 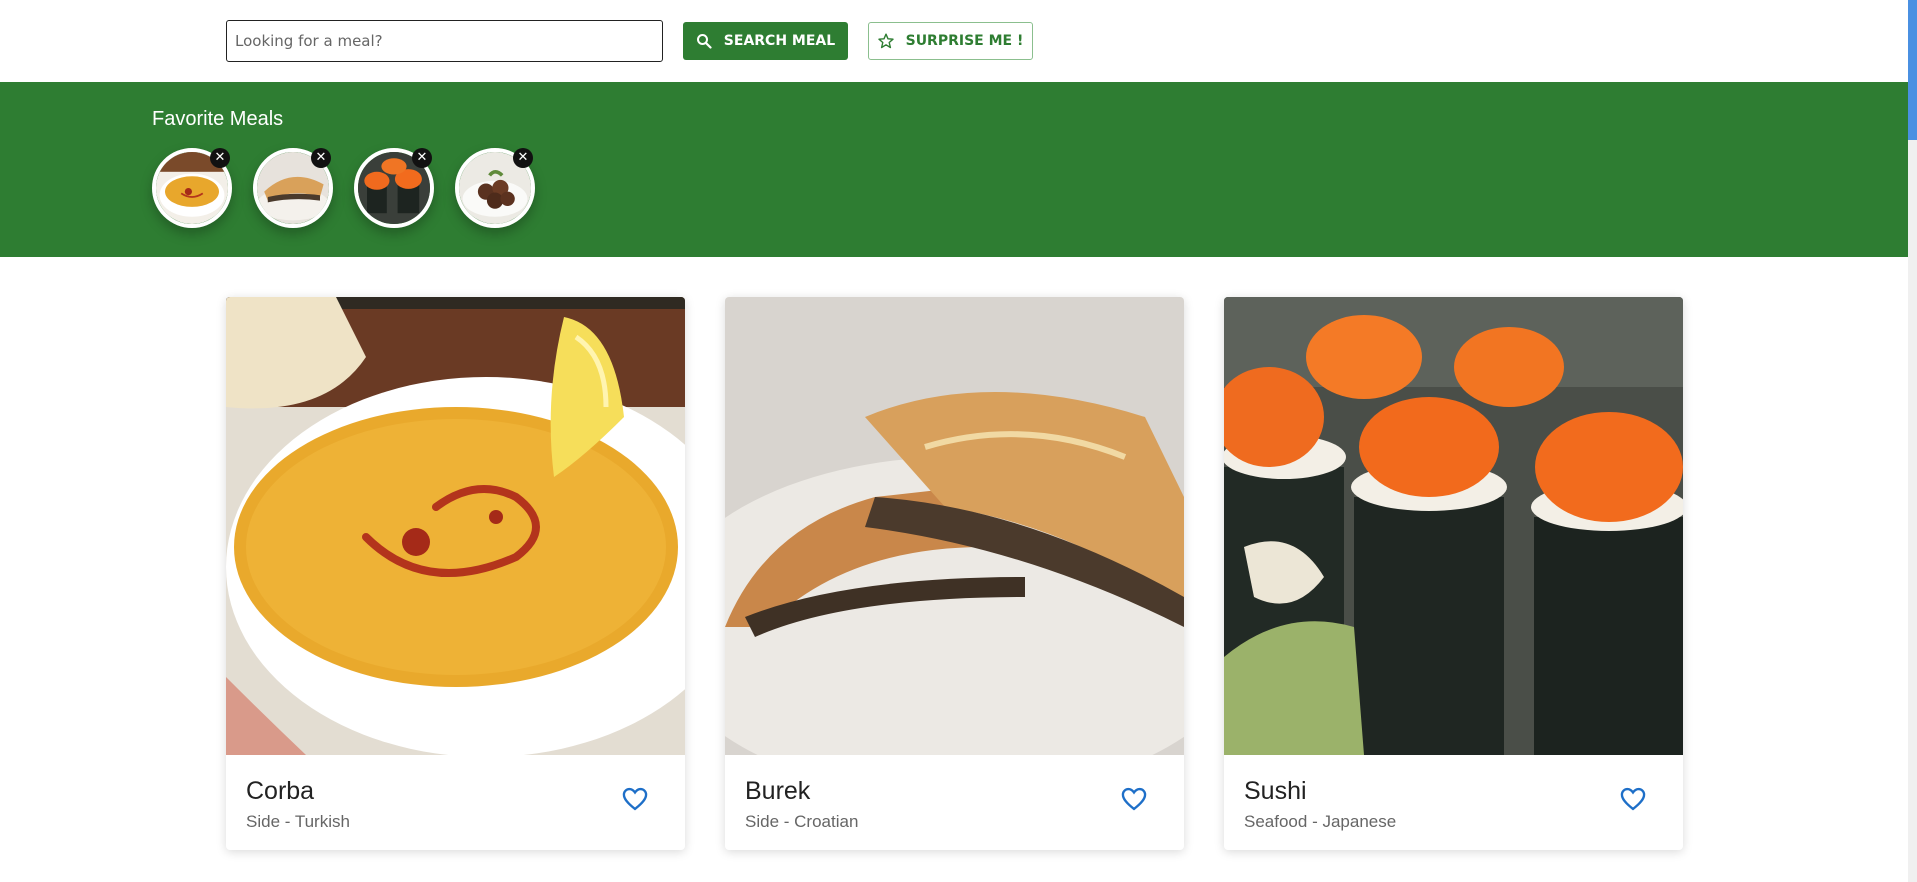 What do you see at coordinates (1453, 802) in the screenshot?
I see `meal-card-body: Sushi Seafood - Japanese` at bounding box center [1453, 802].